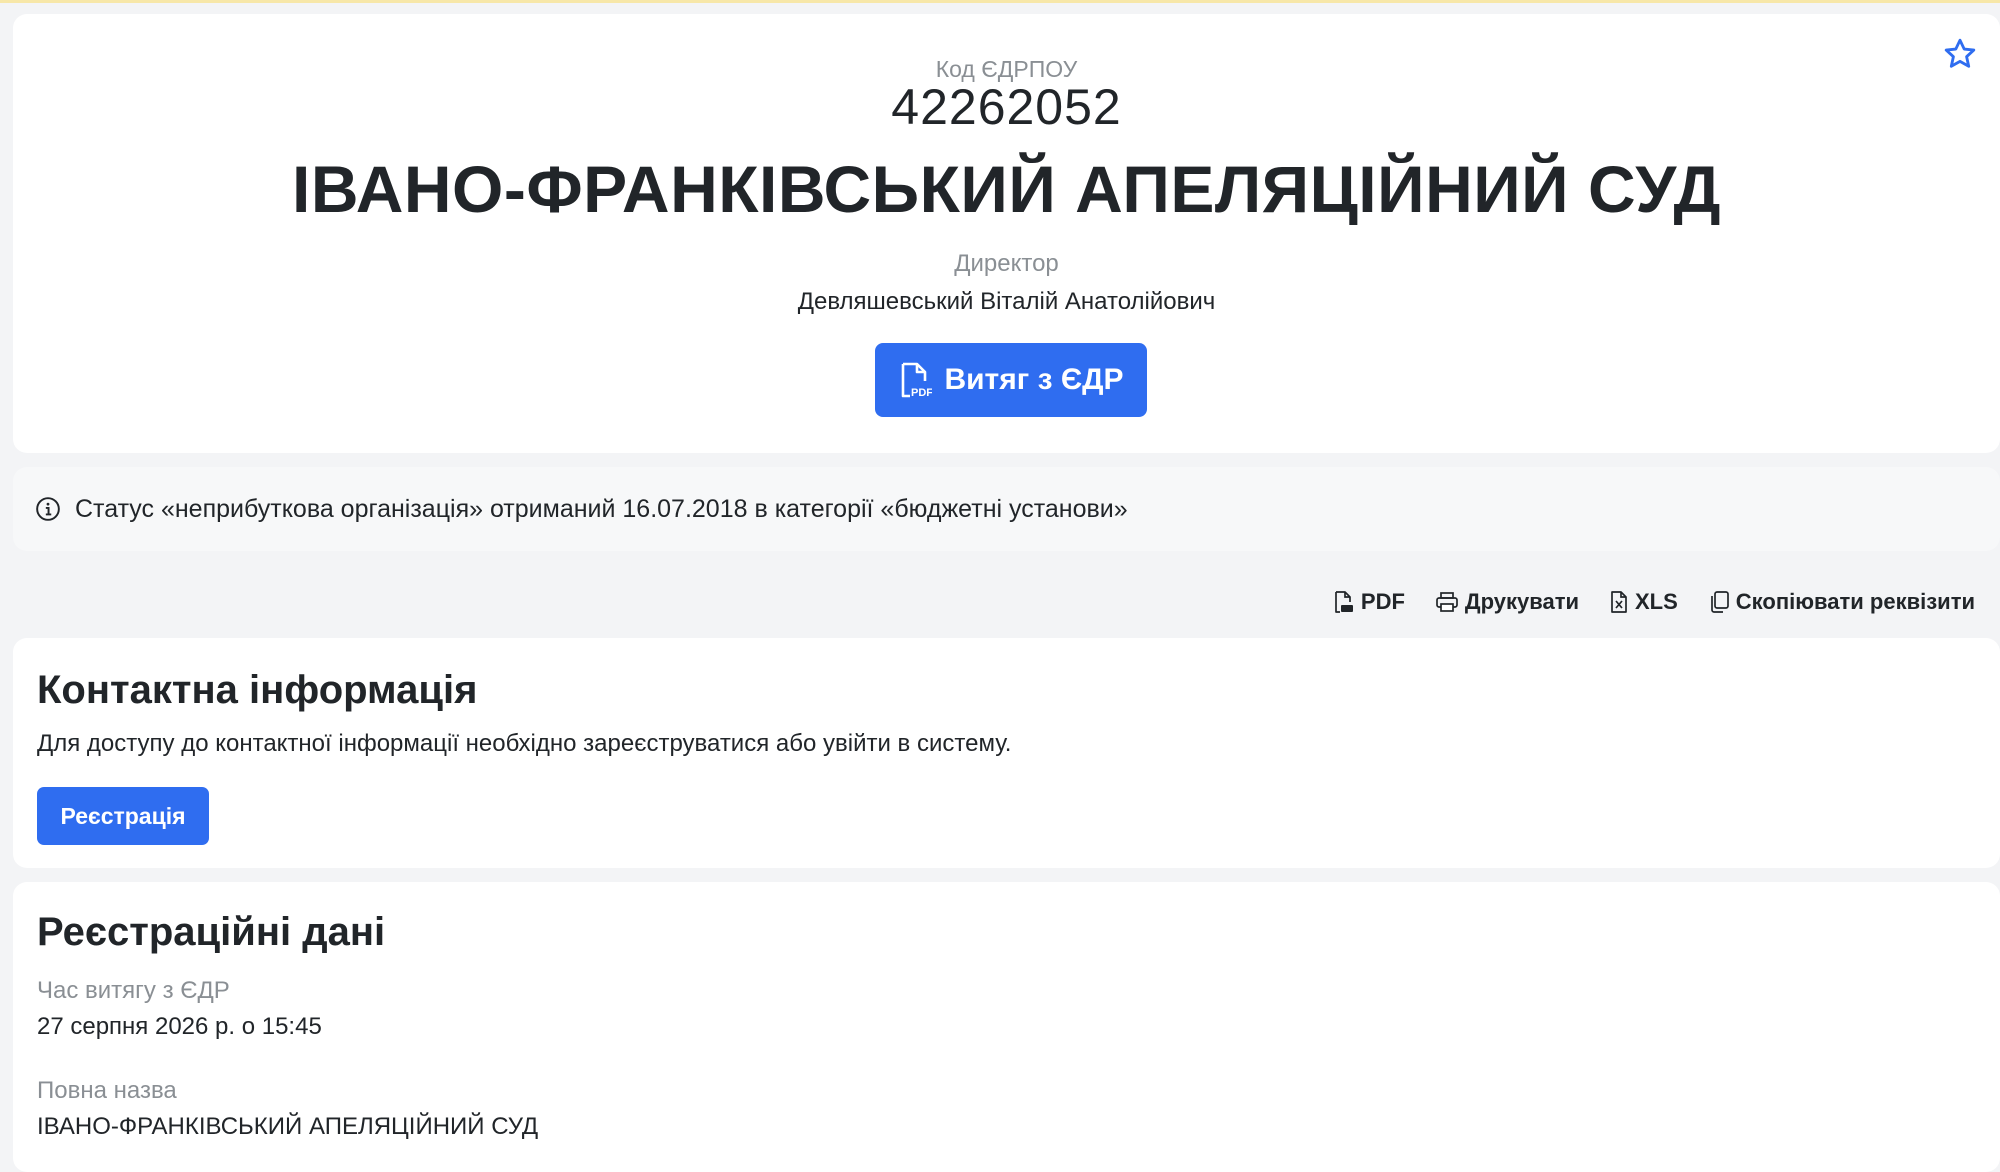 The image size is (2000, 1172). Describe the element at coordinates (1447, 602) in the screenshot. I see `printer-icon` at that location.